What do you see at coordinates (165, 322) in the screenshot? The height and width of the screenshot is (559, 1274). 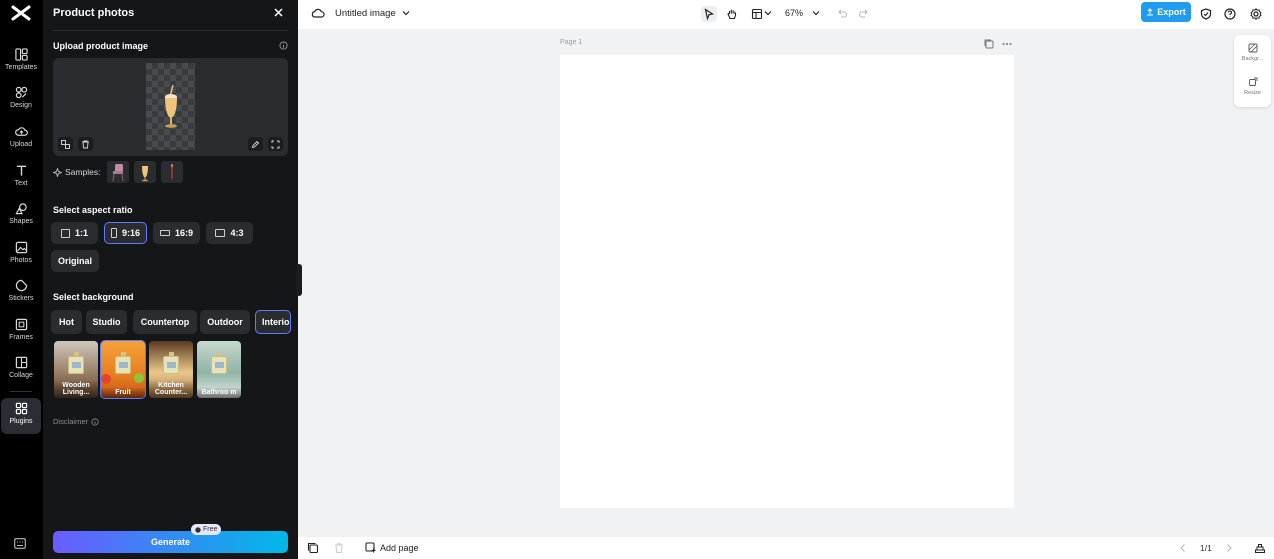 I see `bg-tab-countertop: Countertop` at bounding box center [165, 322].